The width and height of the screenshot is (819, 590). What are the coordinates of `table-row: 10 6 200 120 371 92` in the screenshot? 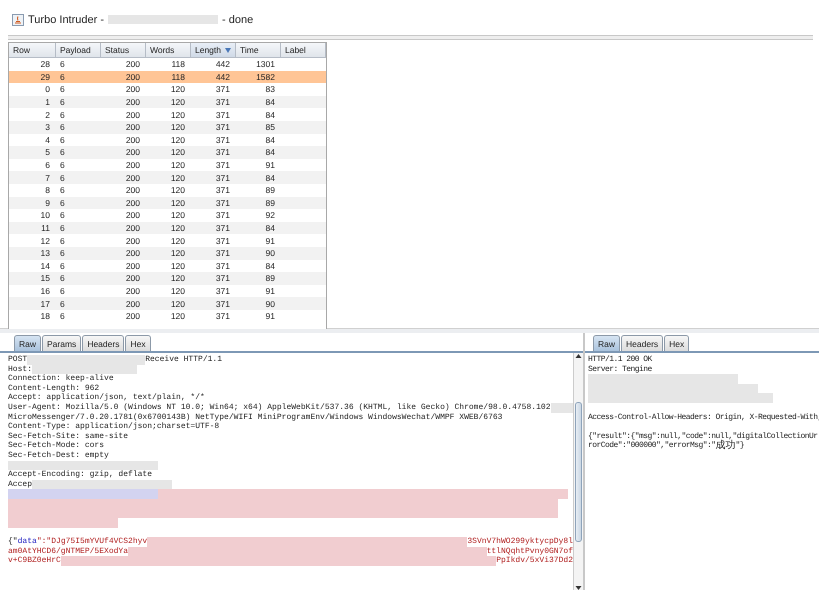 It's located at (167, 215).